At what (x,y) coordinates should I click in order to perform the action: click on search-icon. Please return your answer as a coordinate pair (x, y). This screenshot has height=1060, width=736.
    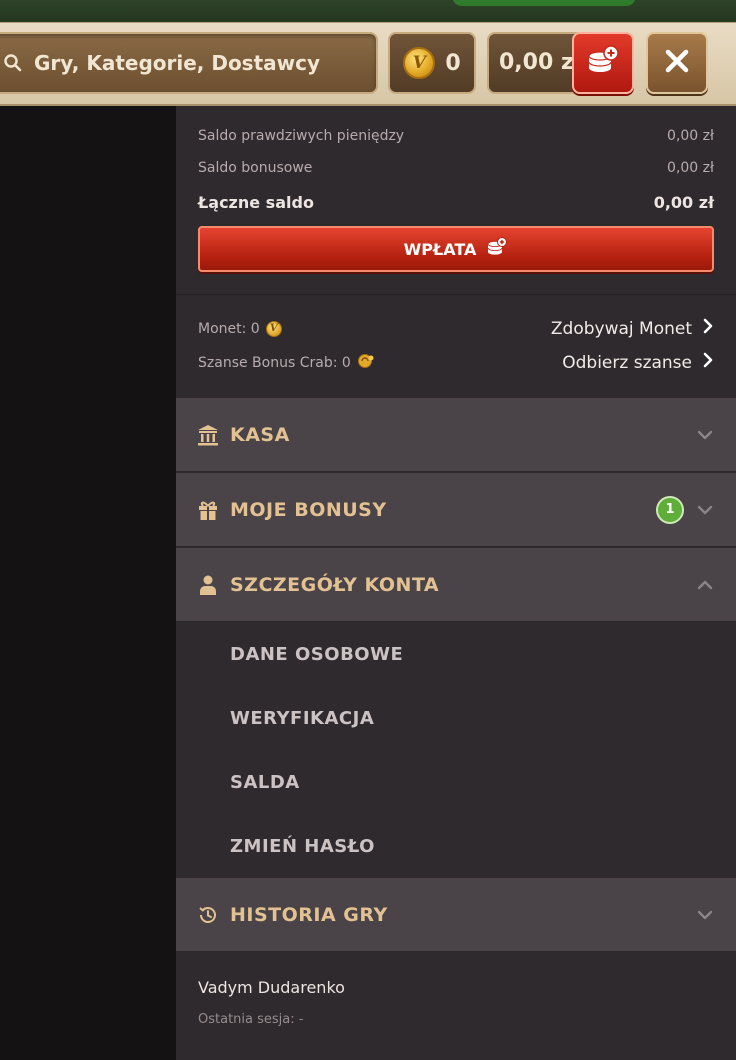
    Looking at the image, I should click on (13, 63).